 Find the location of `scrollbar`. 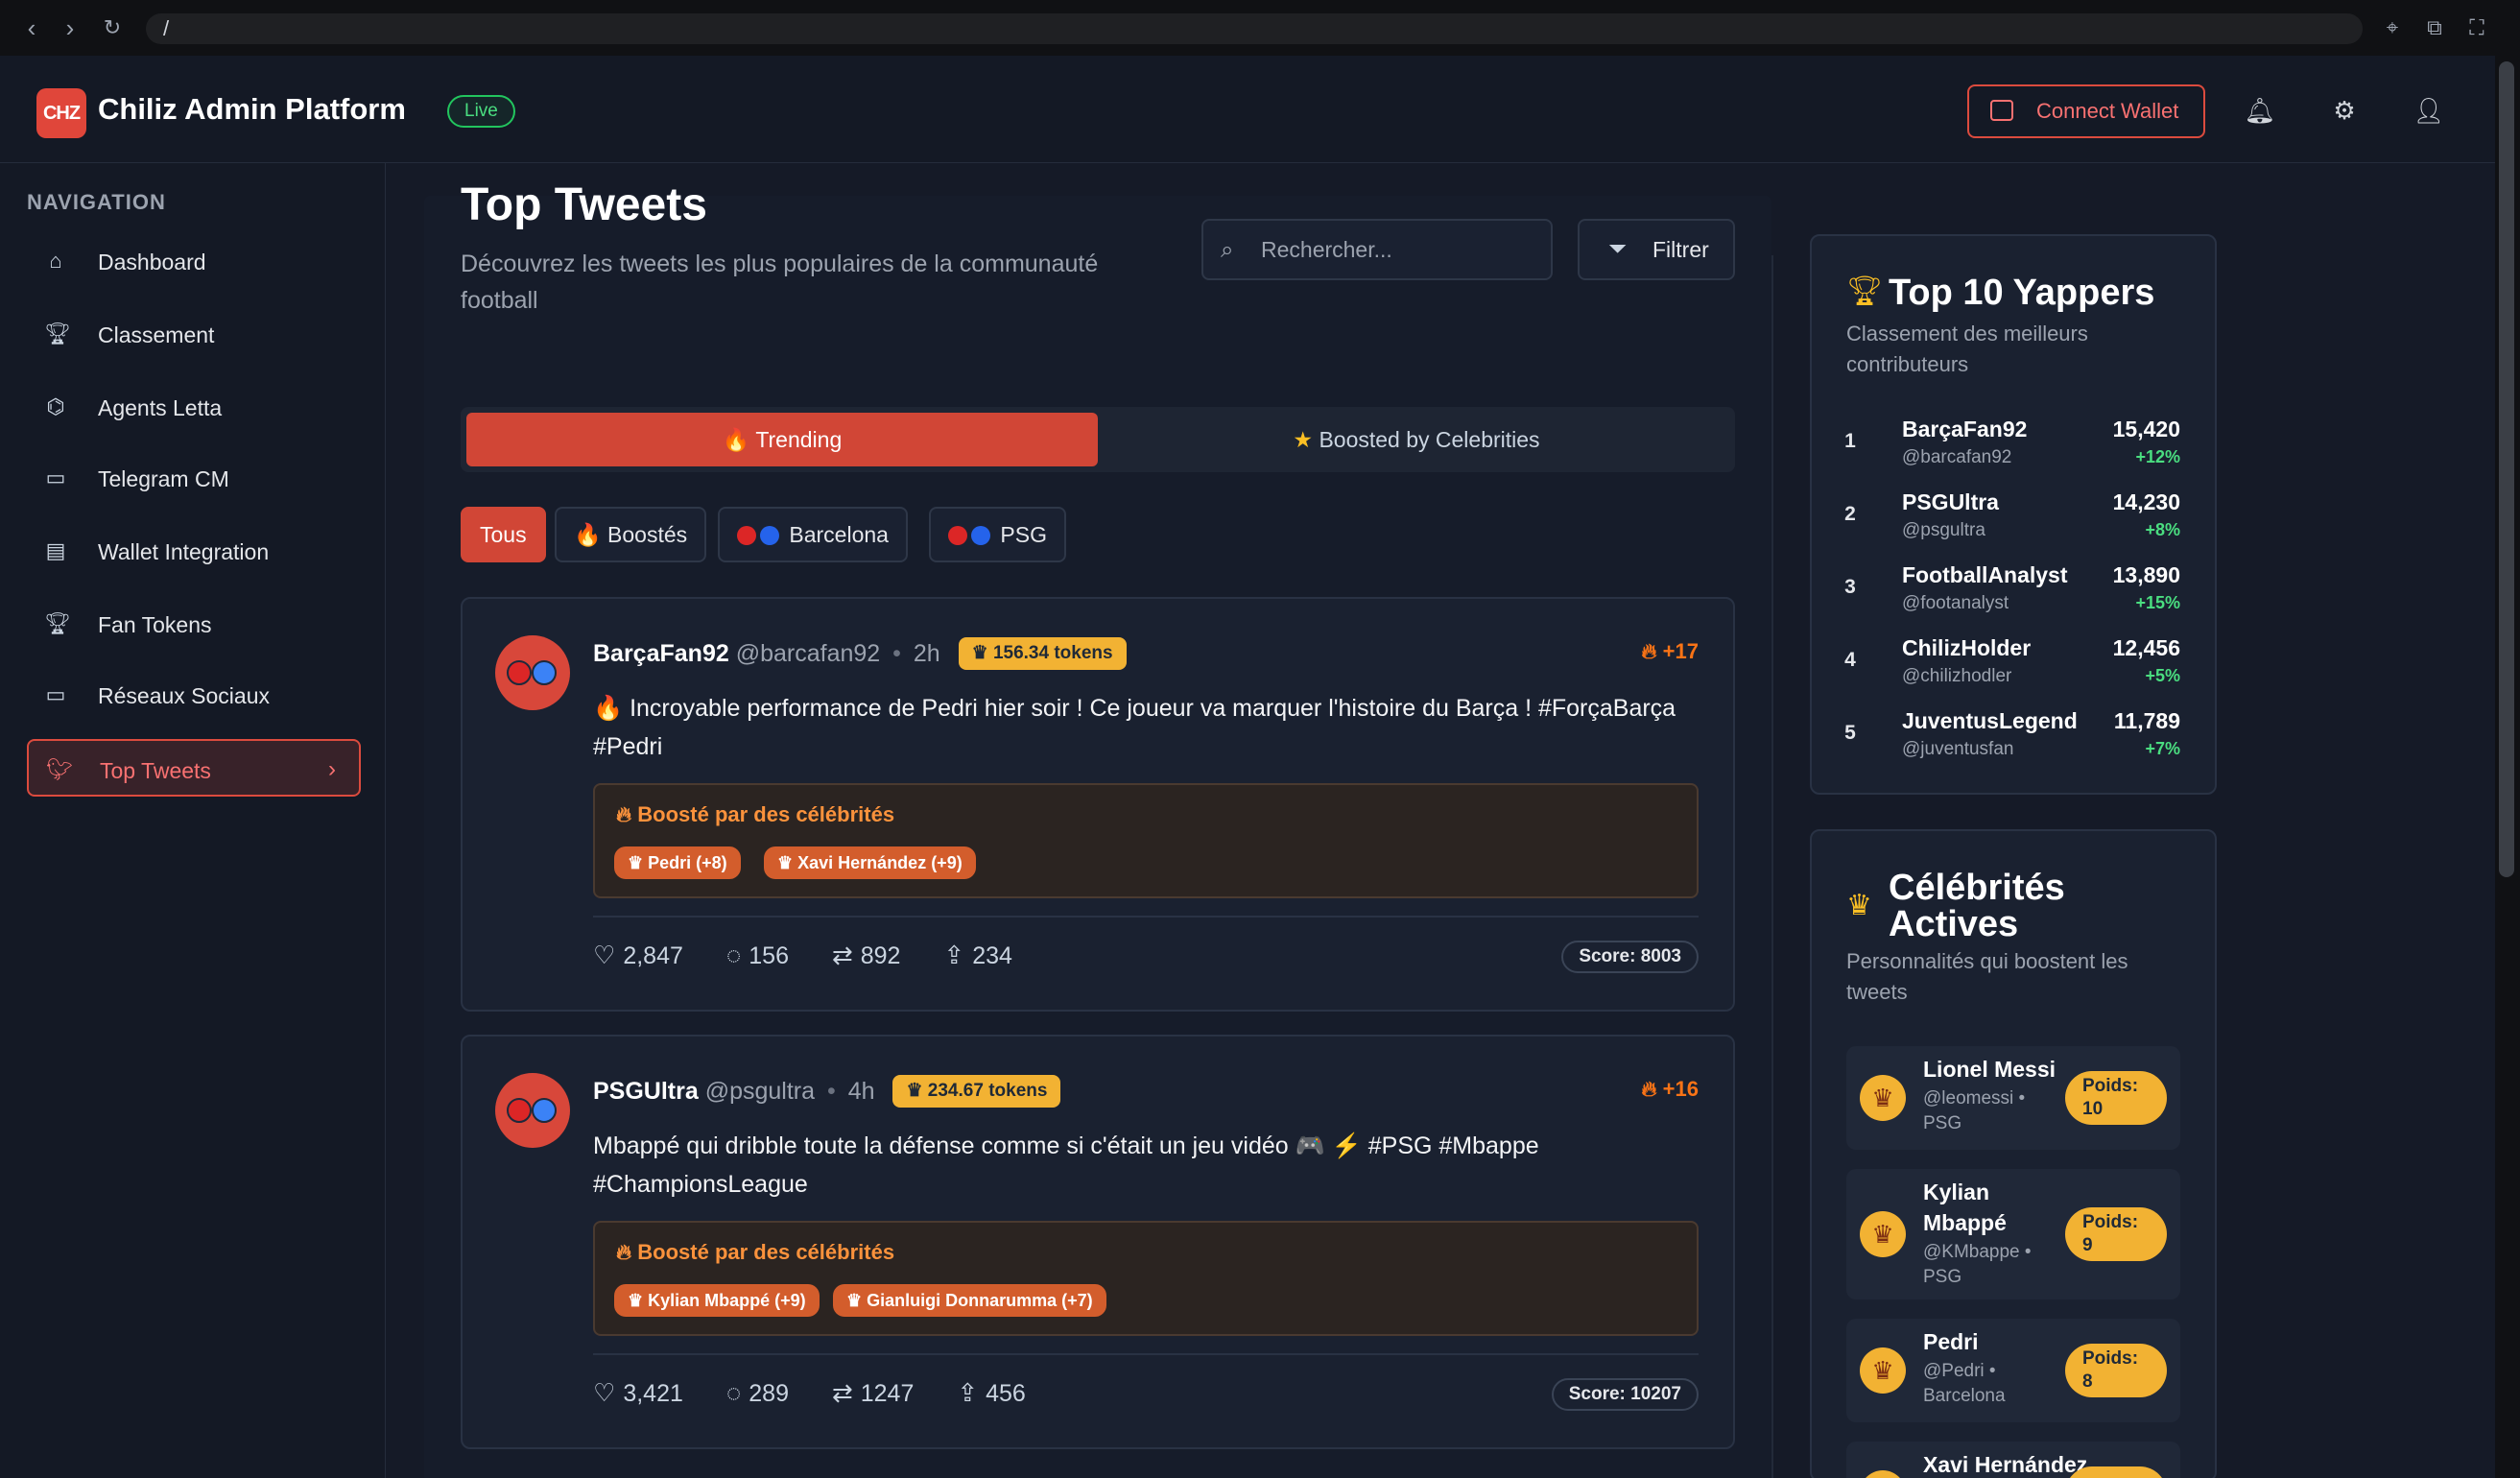

scrollbar is located at coordinates (2508, 767).